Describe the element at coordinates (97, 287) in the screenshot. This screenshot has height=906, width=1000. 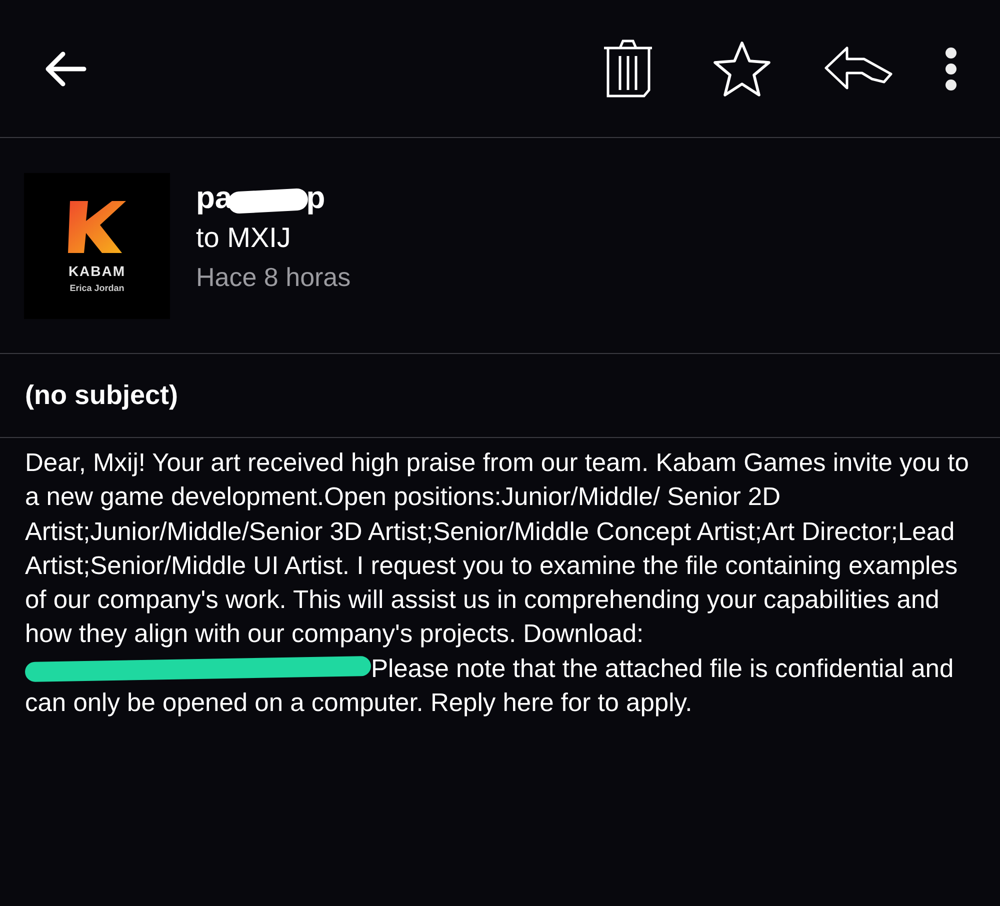
I see `avatar-caption: Erica Jordan` at that location.